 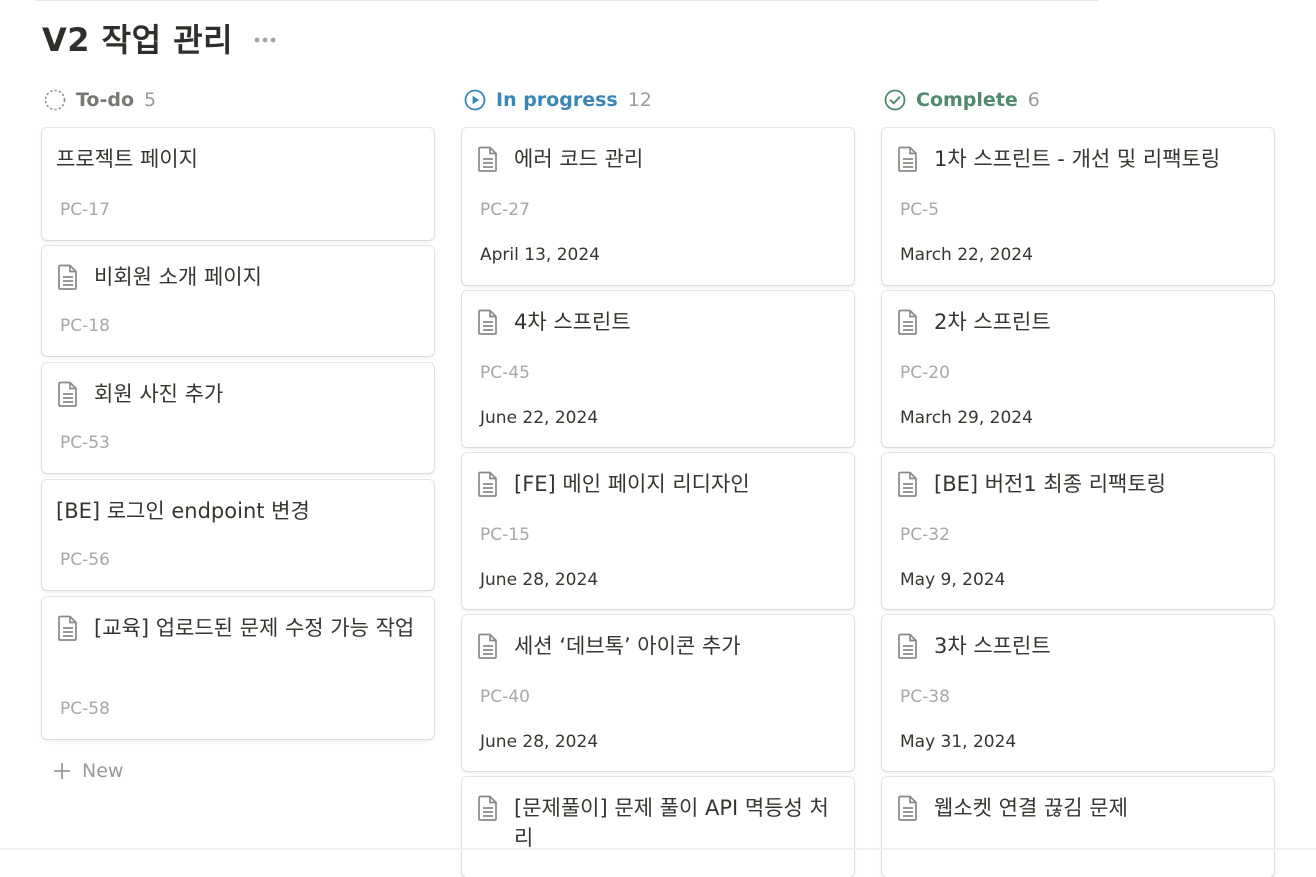 What do you see at coordinates (159, 394) in the screenshot?
I see `card-title-text: 회원 사진 추가` at bounding box center [159, 394].